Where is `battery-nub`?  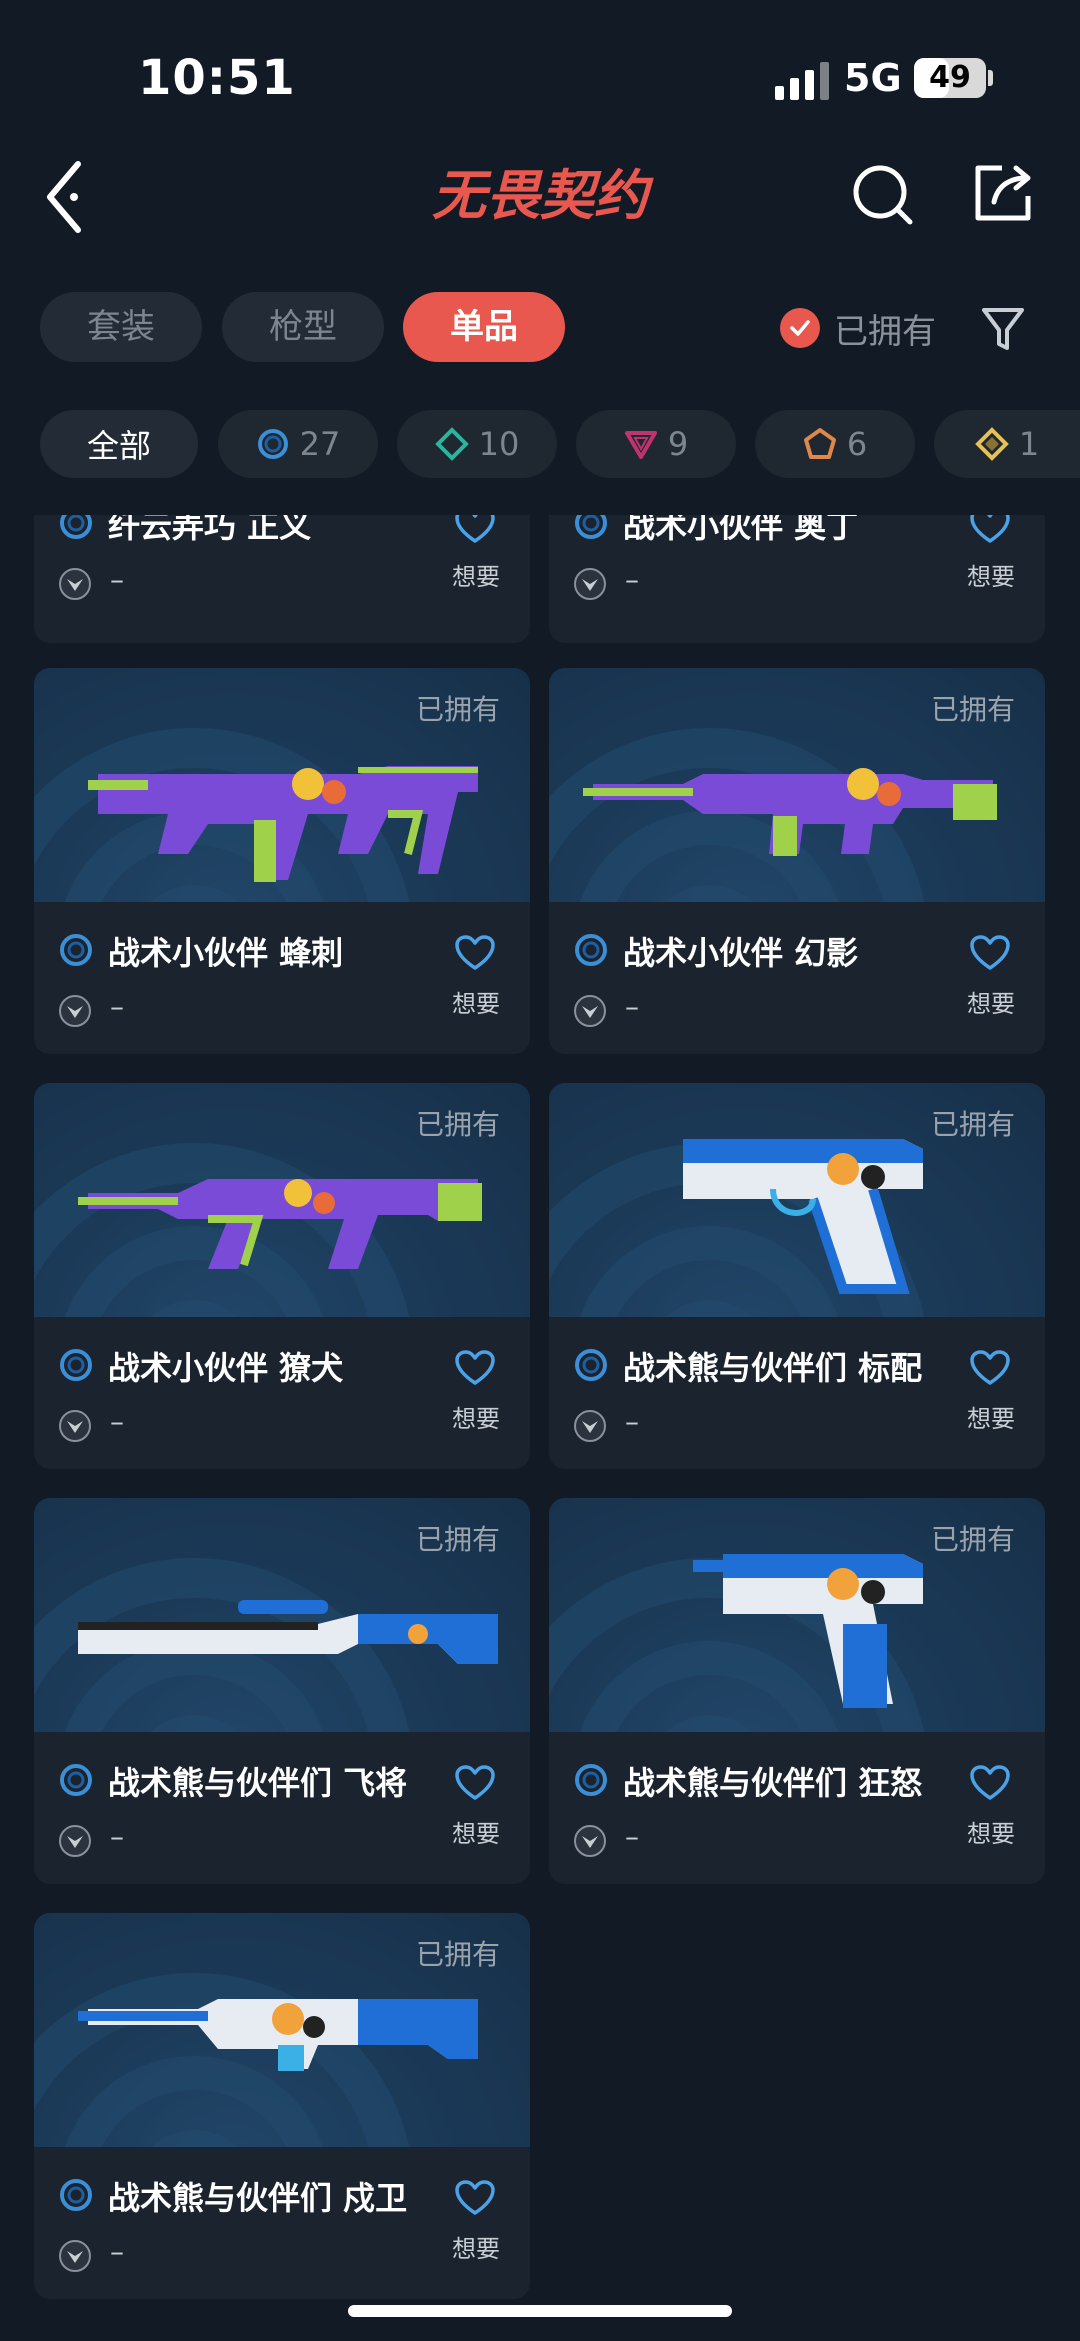
battery-nub is located at coordinates (990, 78).